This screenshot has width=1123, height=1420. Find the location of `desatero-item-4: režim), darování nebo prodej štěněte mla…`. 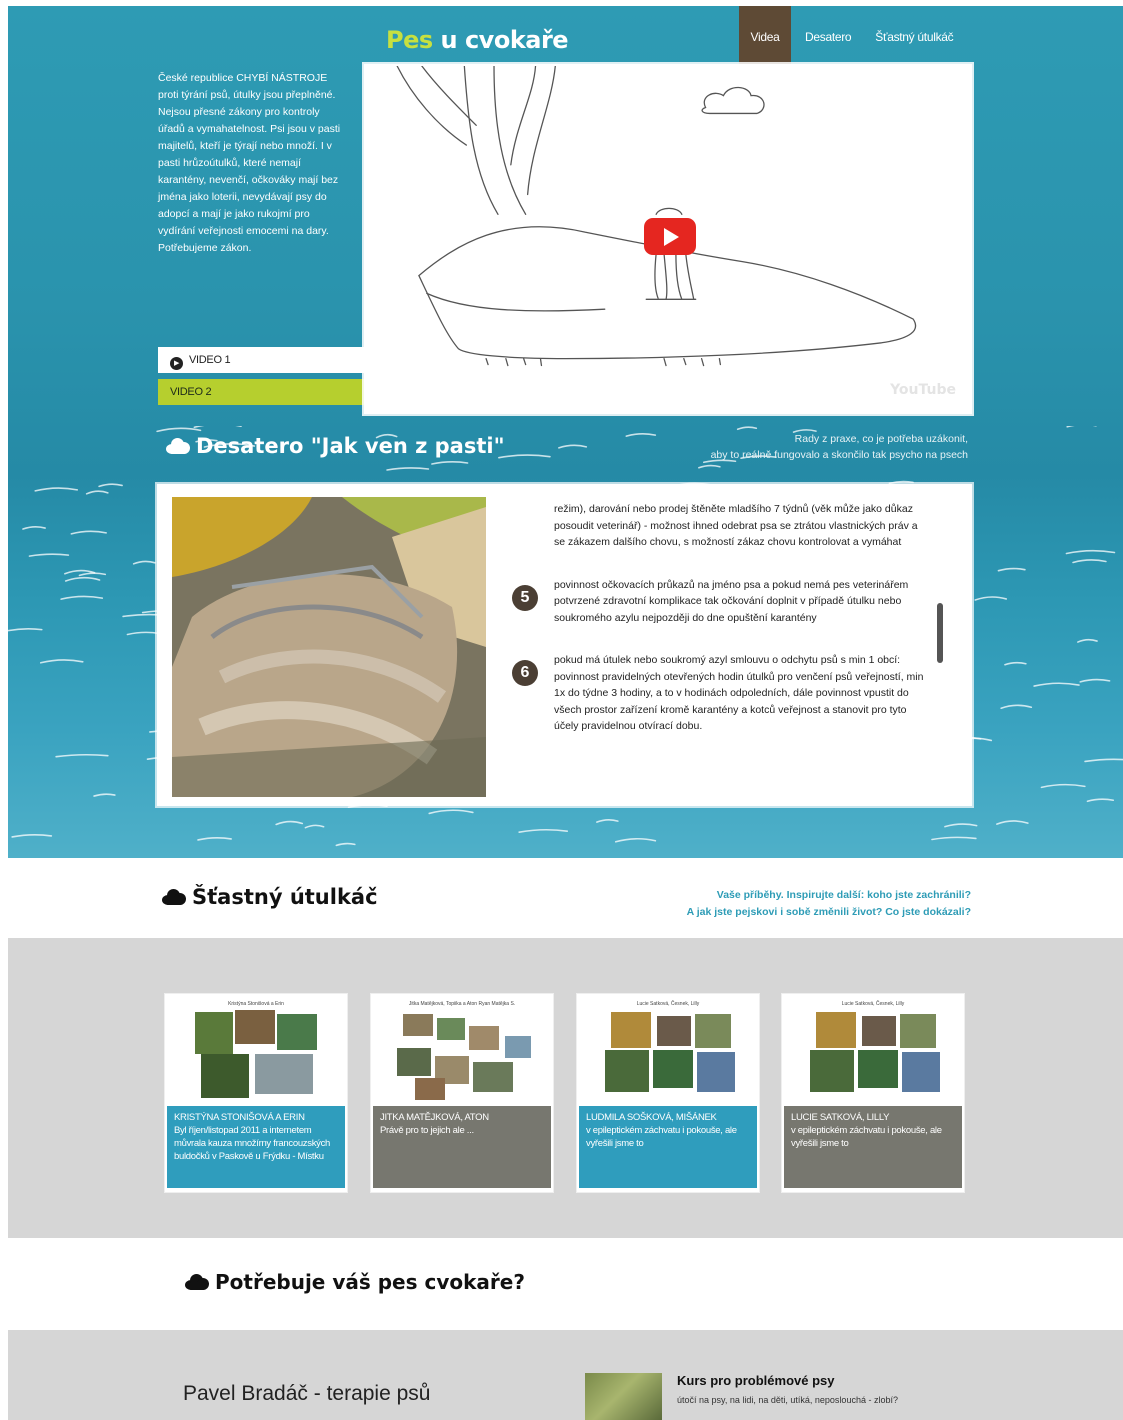

desatero-item-4: režim), darování nebo prodej štěněte mla… is located at coordinates (716, 526).